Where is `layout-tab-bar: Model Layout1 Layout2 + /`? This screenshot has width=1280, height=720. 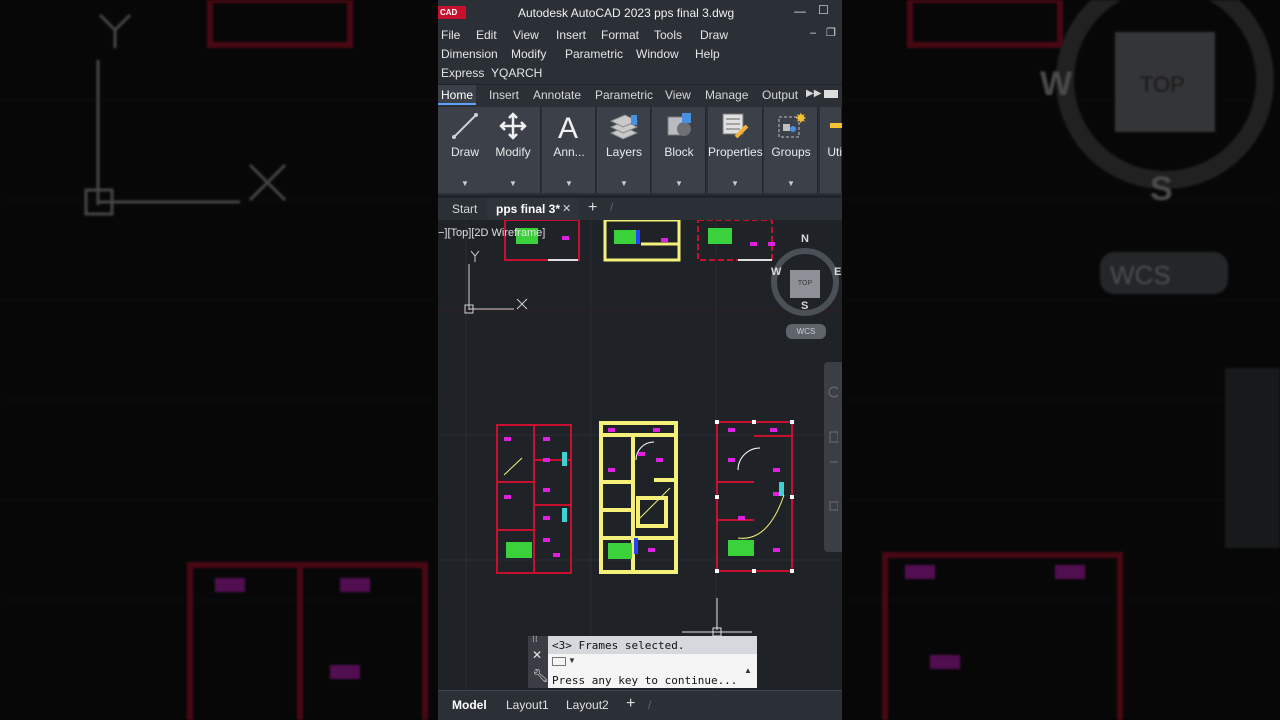
layout-tab-bar: Model Layout1 Layout2 + / is located at coordinates (640, 705).